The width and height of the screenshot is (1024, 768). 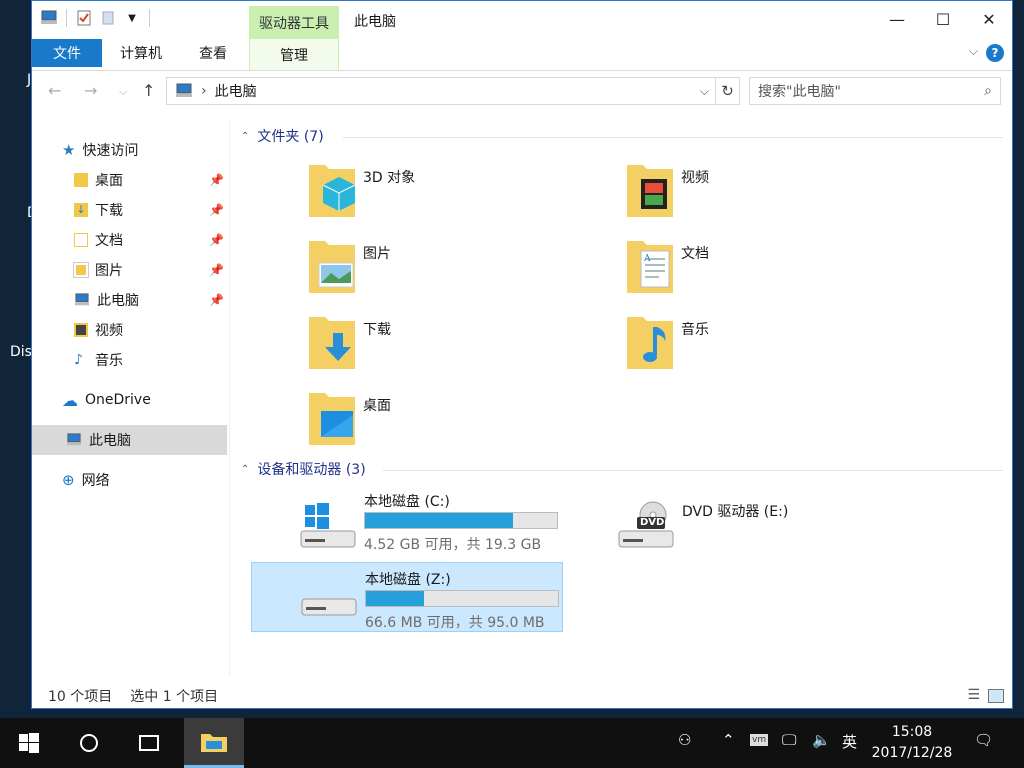 What do you see at coordinates (328, 525) in the screenshot?
I see `windows-drive-icon` at bounding box center [328, 525].